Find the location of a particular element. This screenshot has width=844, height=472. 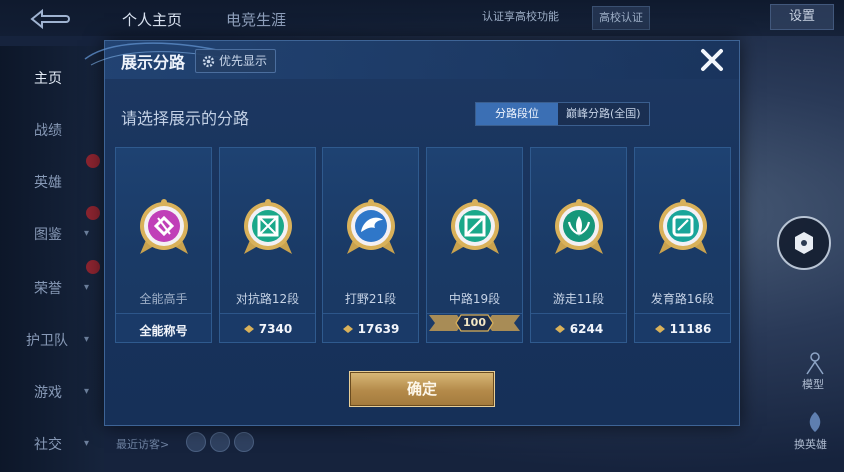

modal-title: 展示分路 is located at coordinates (153, 62).